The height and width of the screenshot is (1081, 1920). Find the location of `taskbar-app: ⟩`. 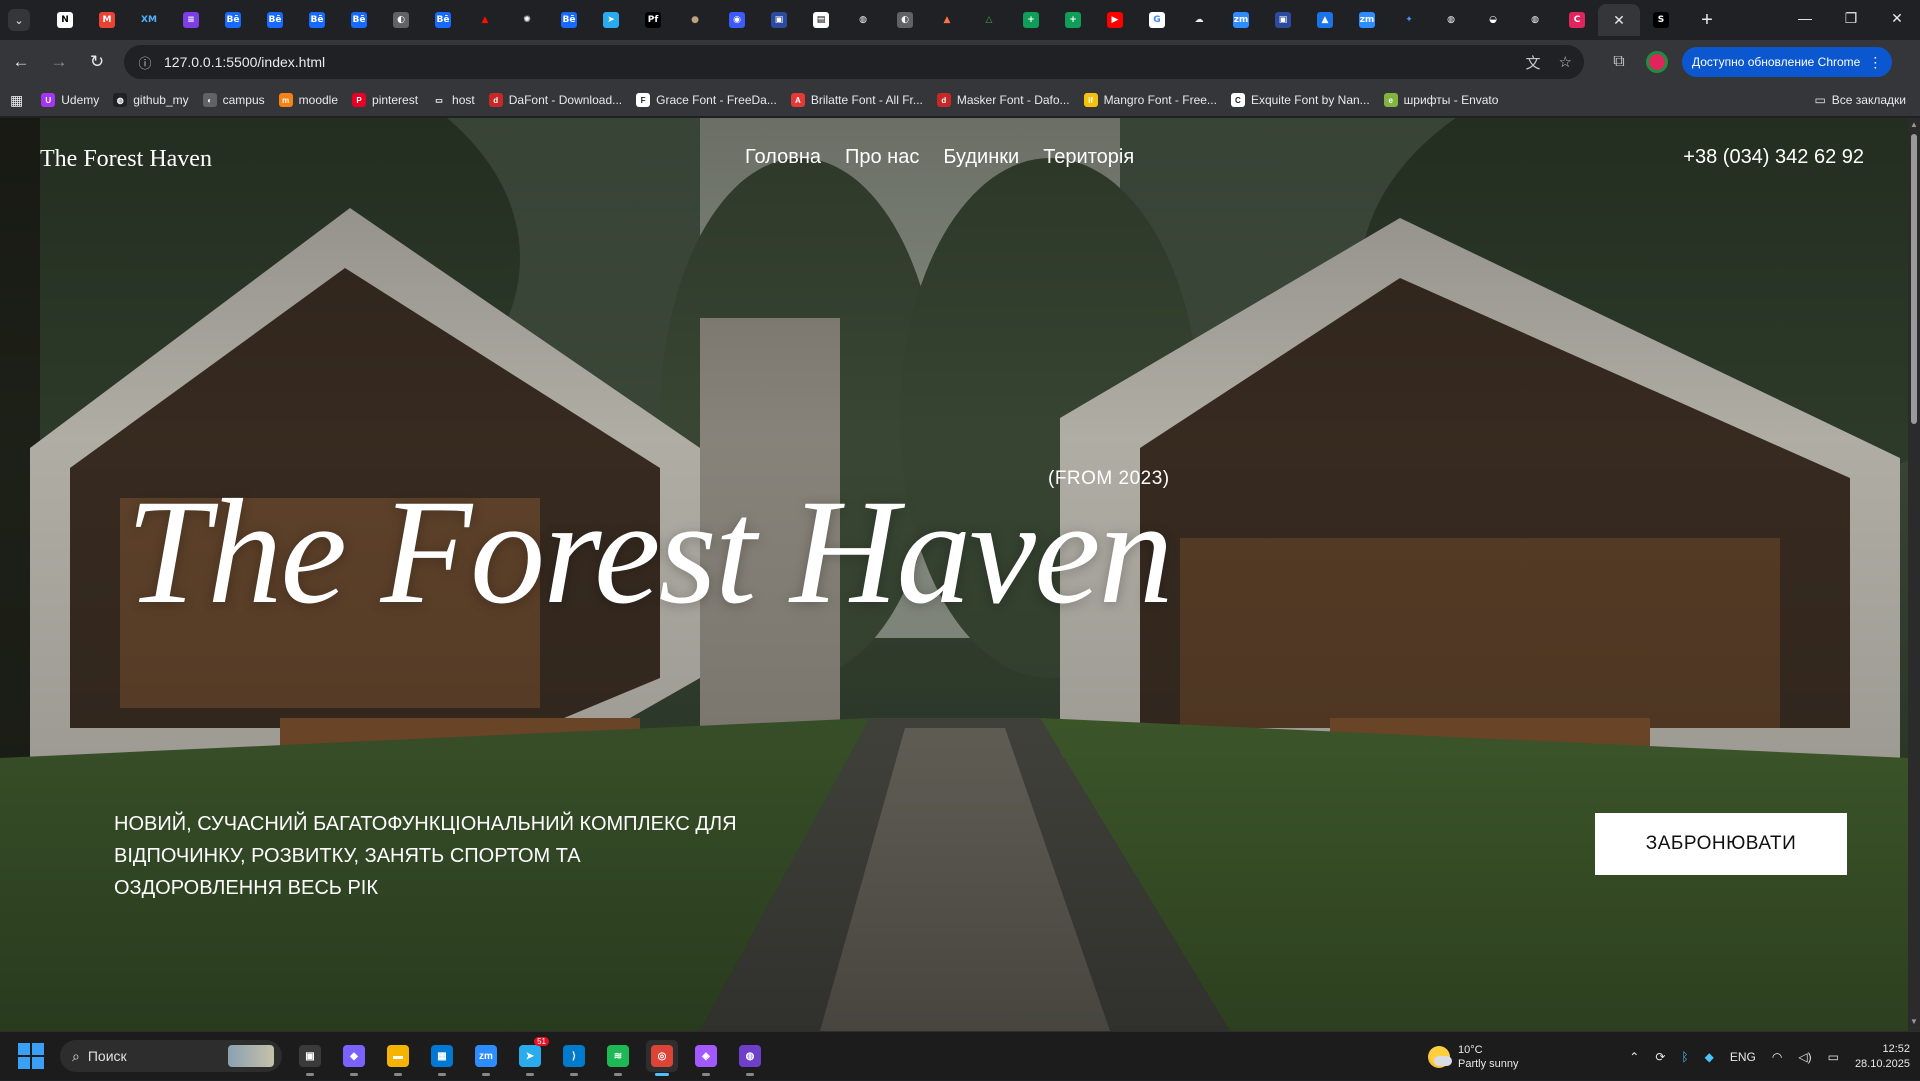

taskbar-app: ⟩ is located at coordinates (574, 1058).